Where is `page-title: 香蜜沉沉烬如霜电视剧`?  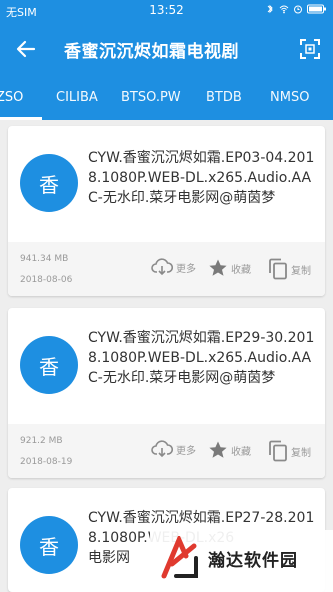
page-title: 香蜜沉沉烬如霜电视剧 is located at coordinates (151, 52).